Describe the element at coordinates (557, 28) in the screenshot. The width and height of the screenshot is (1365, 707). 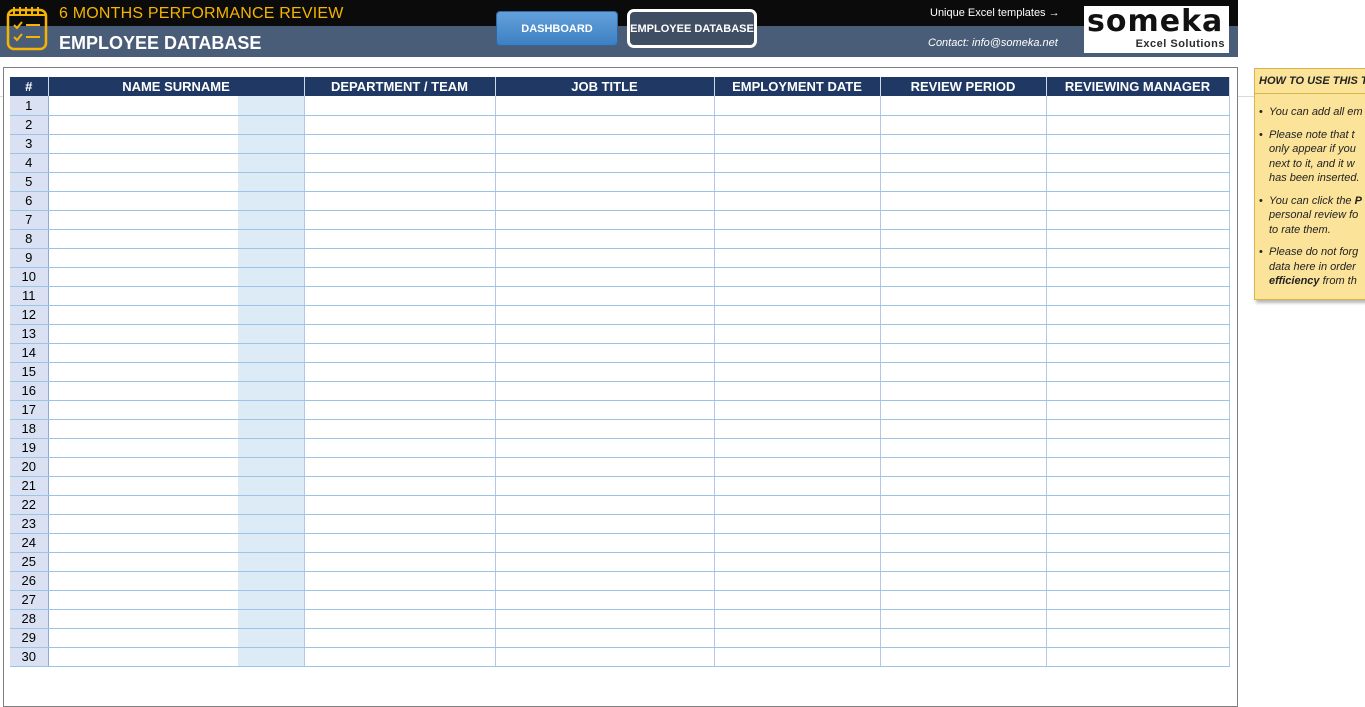
I see `dashboard-button: DASHBOARD` at that location.